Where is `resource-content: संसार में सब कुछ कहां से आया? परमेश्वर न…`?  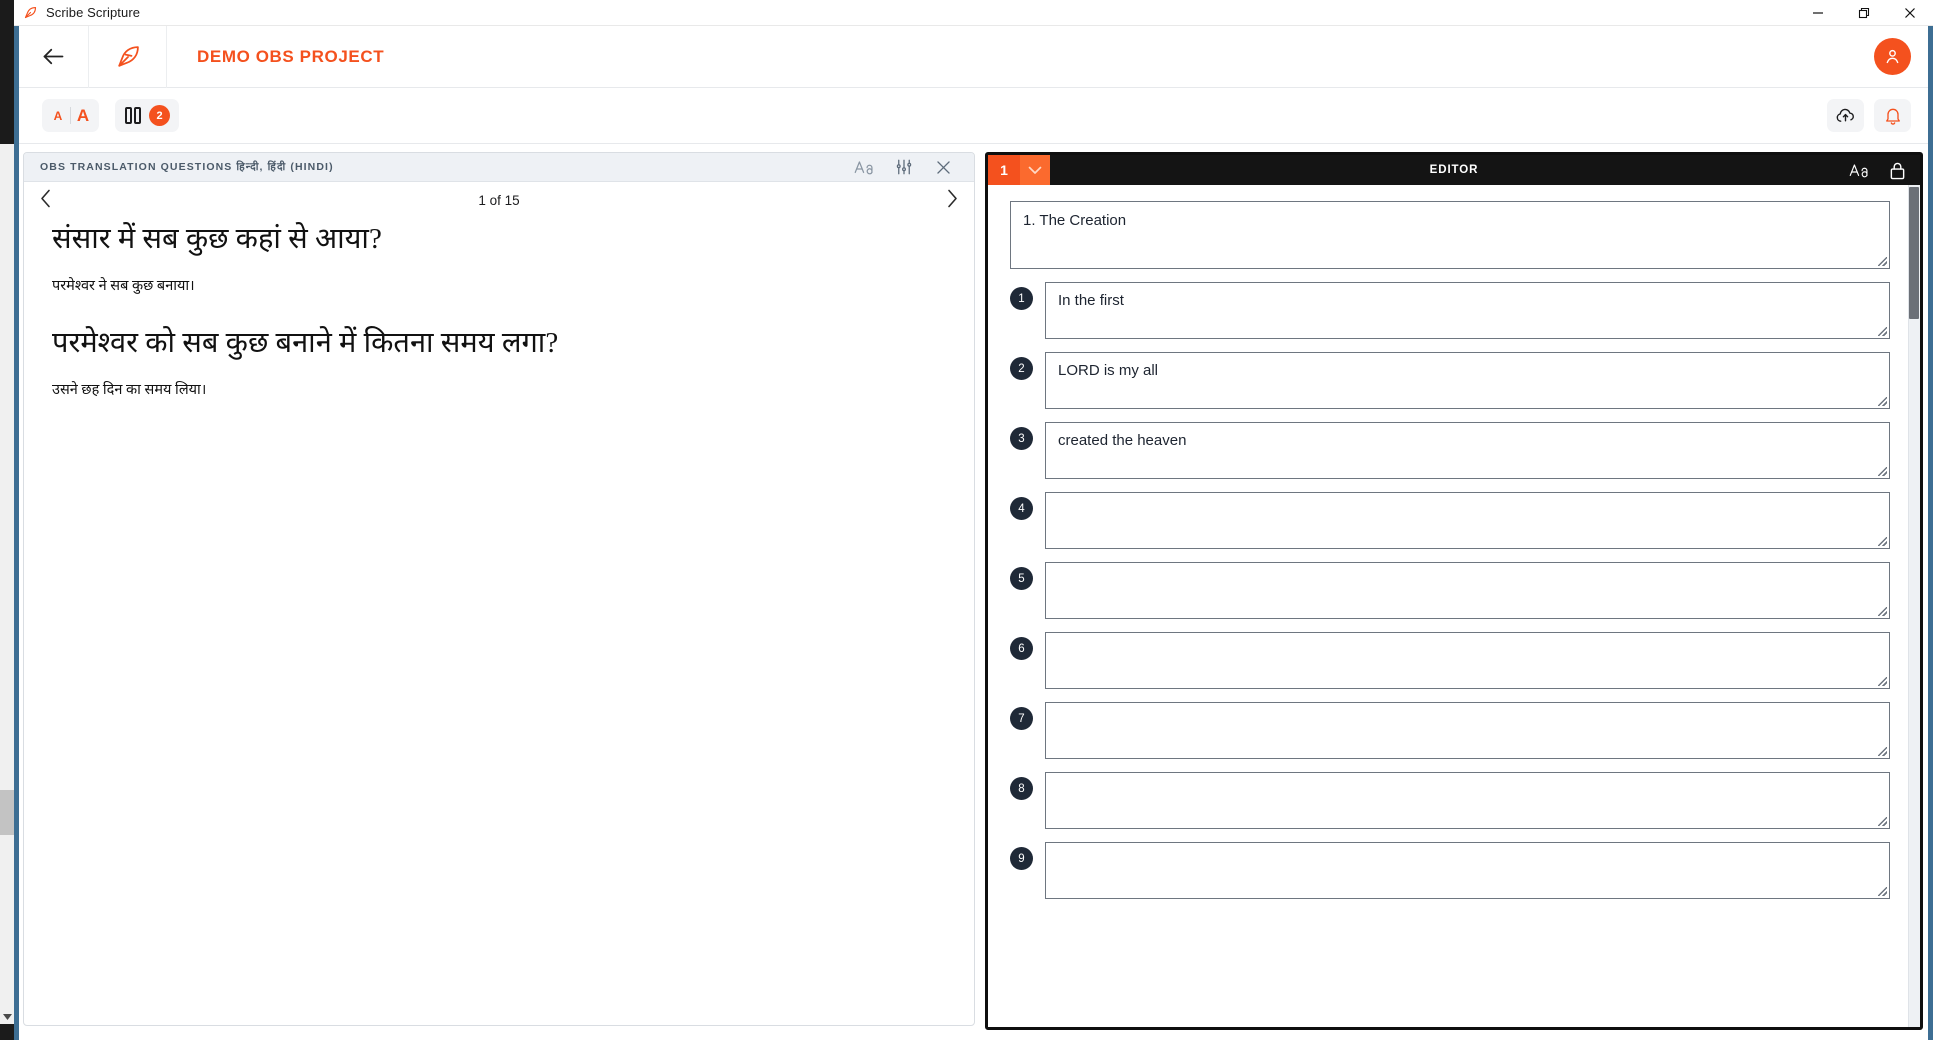 resource-content: संसार में सब कुछ कहां से आया? परमेश्वर न… is located at coordinates (499, 310).